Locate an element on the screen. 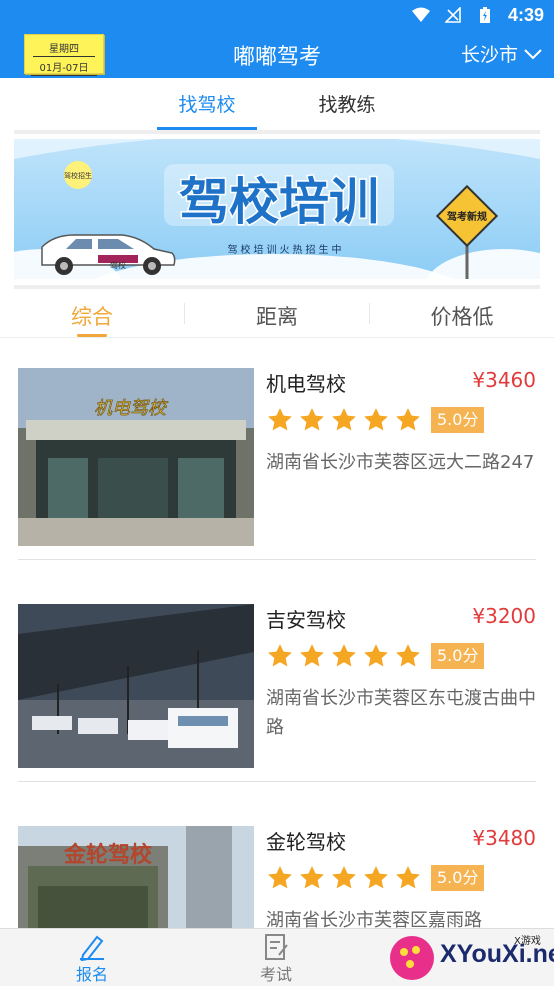 The image size is (554, 1004). building-sign: 机电驾校 is located at coordinates (131, 408).